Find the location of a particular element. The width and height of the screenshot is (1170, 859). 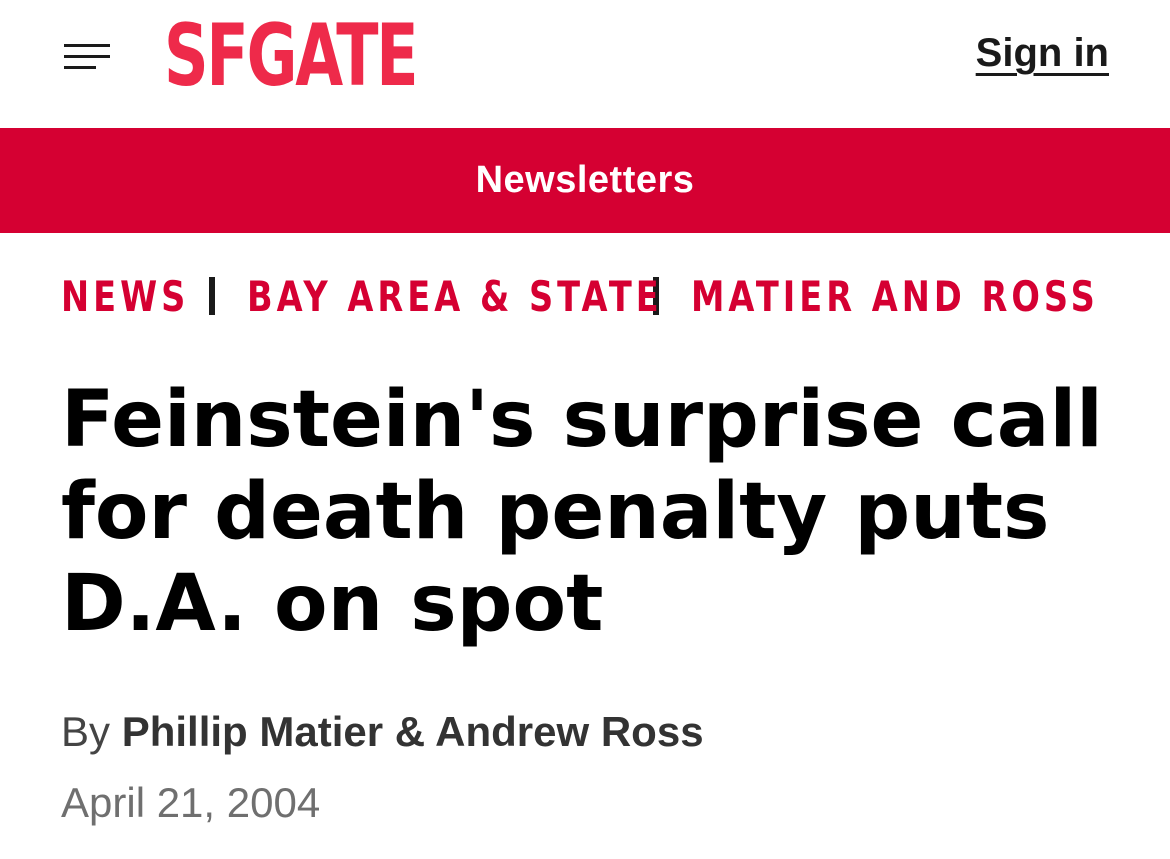

site-header: SFGATE Sign in is located at coordinates (585, 64).